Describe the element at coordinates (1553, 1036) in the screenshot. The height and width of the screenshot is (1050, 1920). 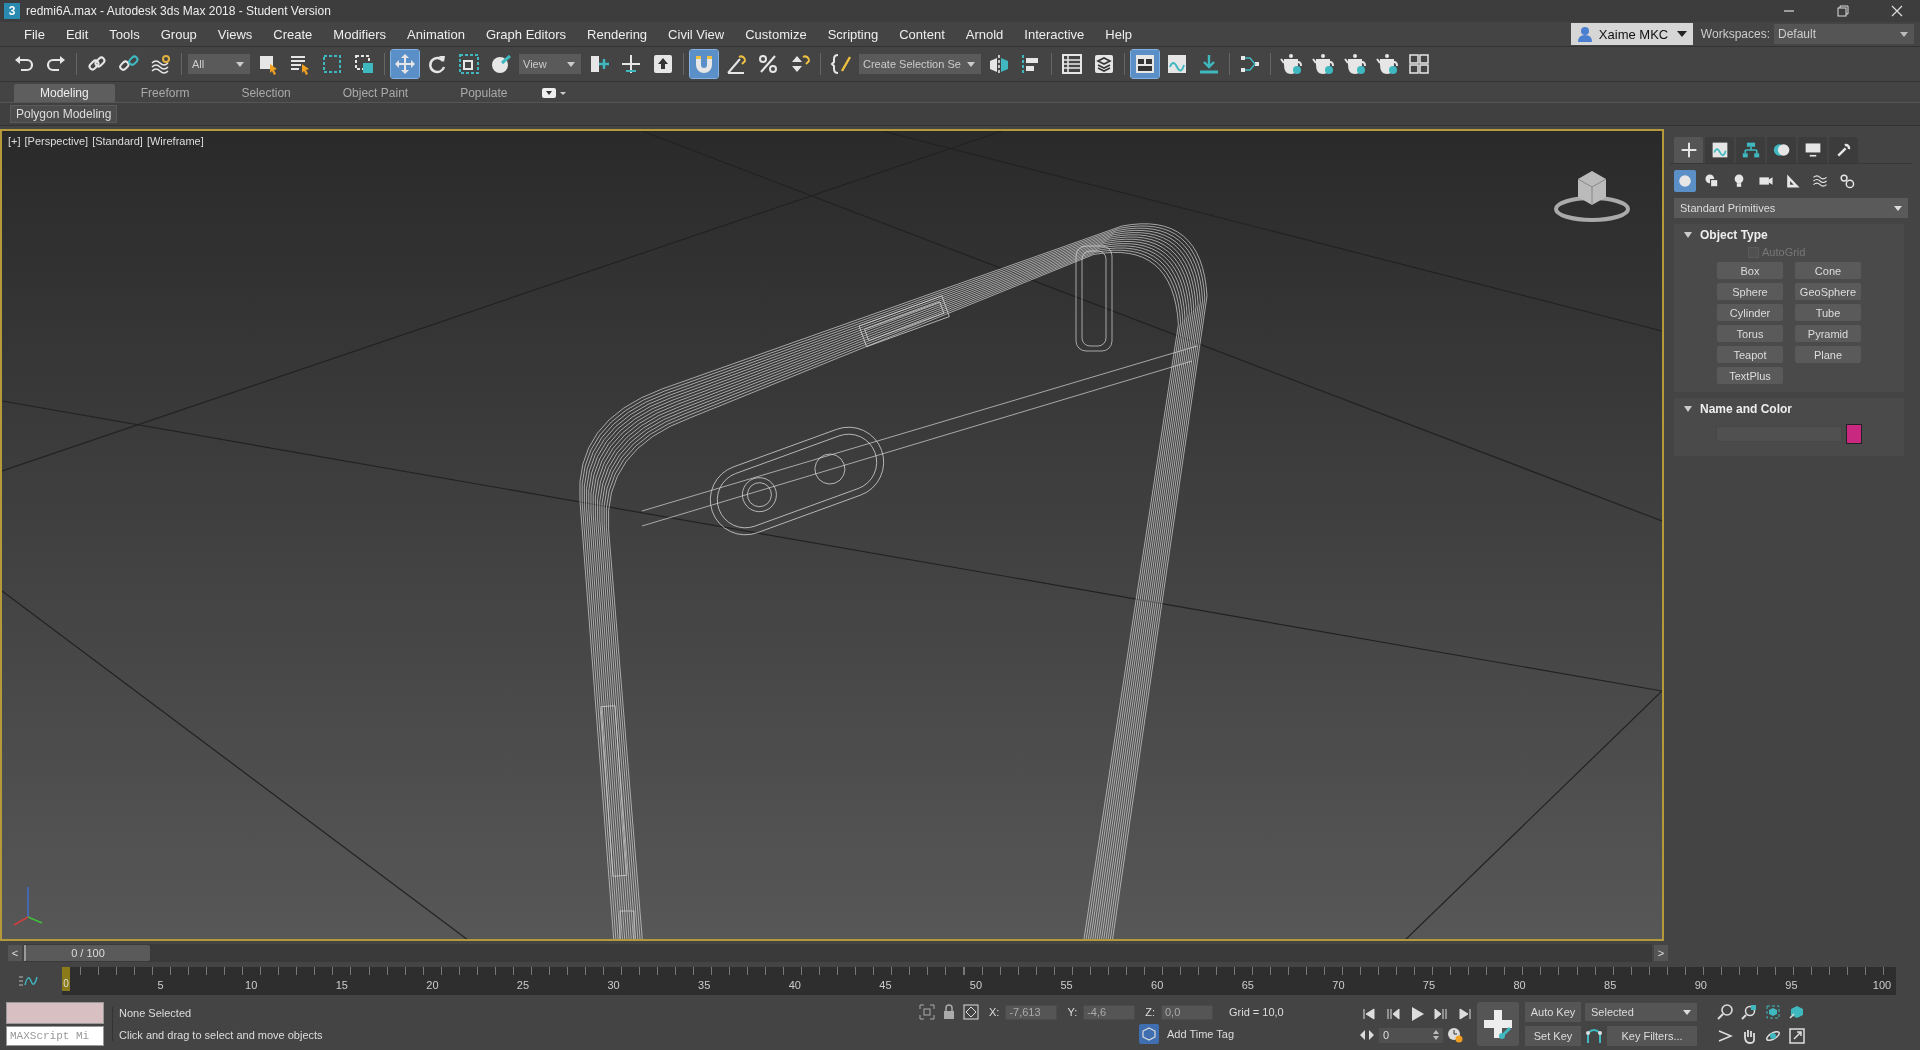
I see `set-key-button: Set Key` at that location.